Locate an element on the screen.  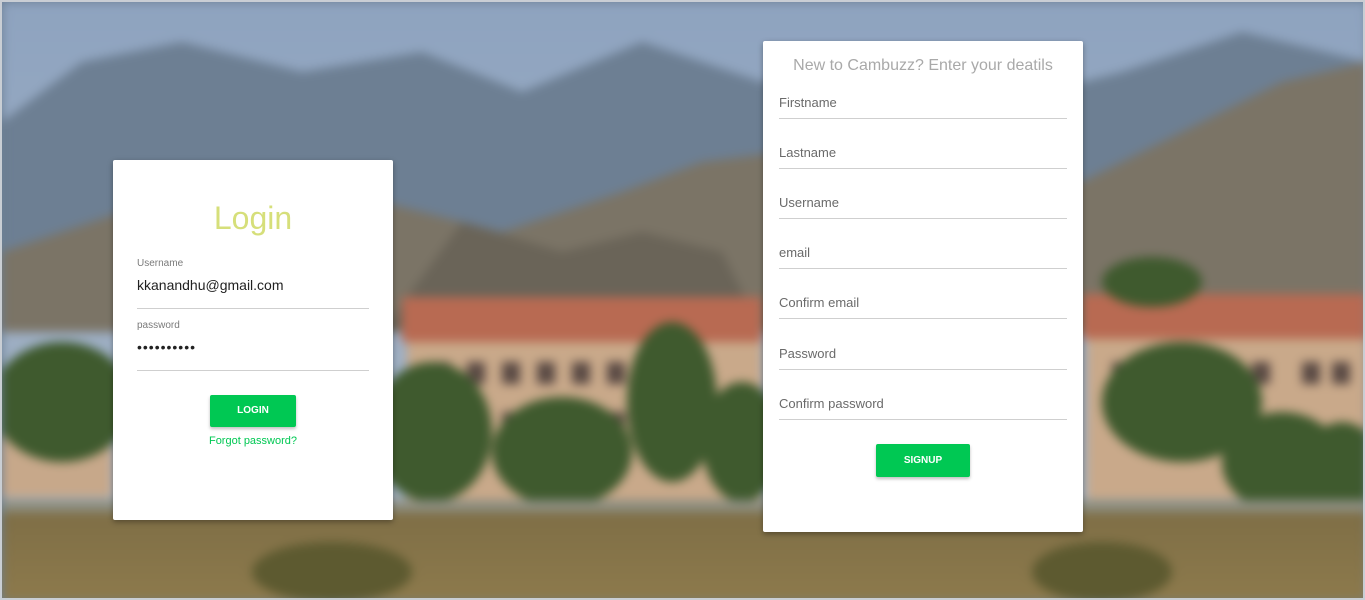
signup-button: SIGNUP is located at coordinates (923, 460).